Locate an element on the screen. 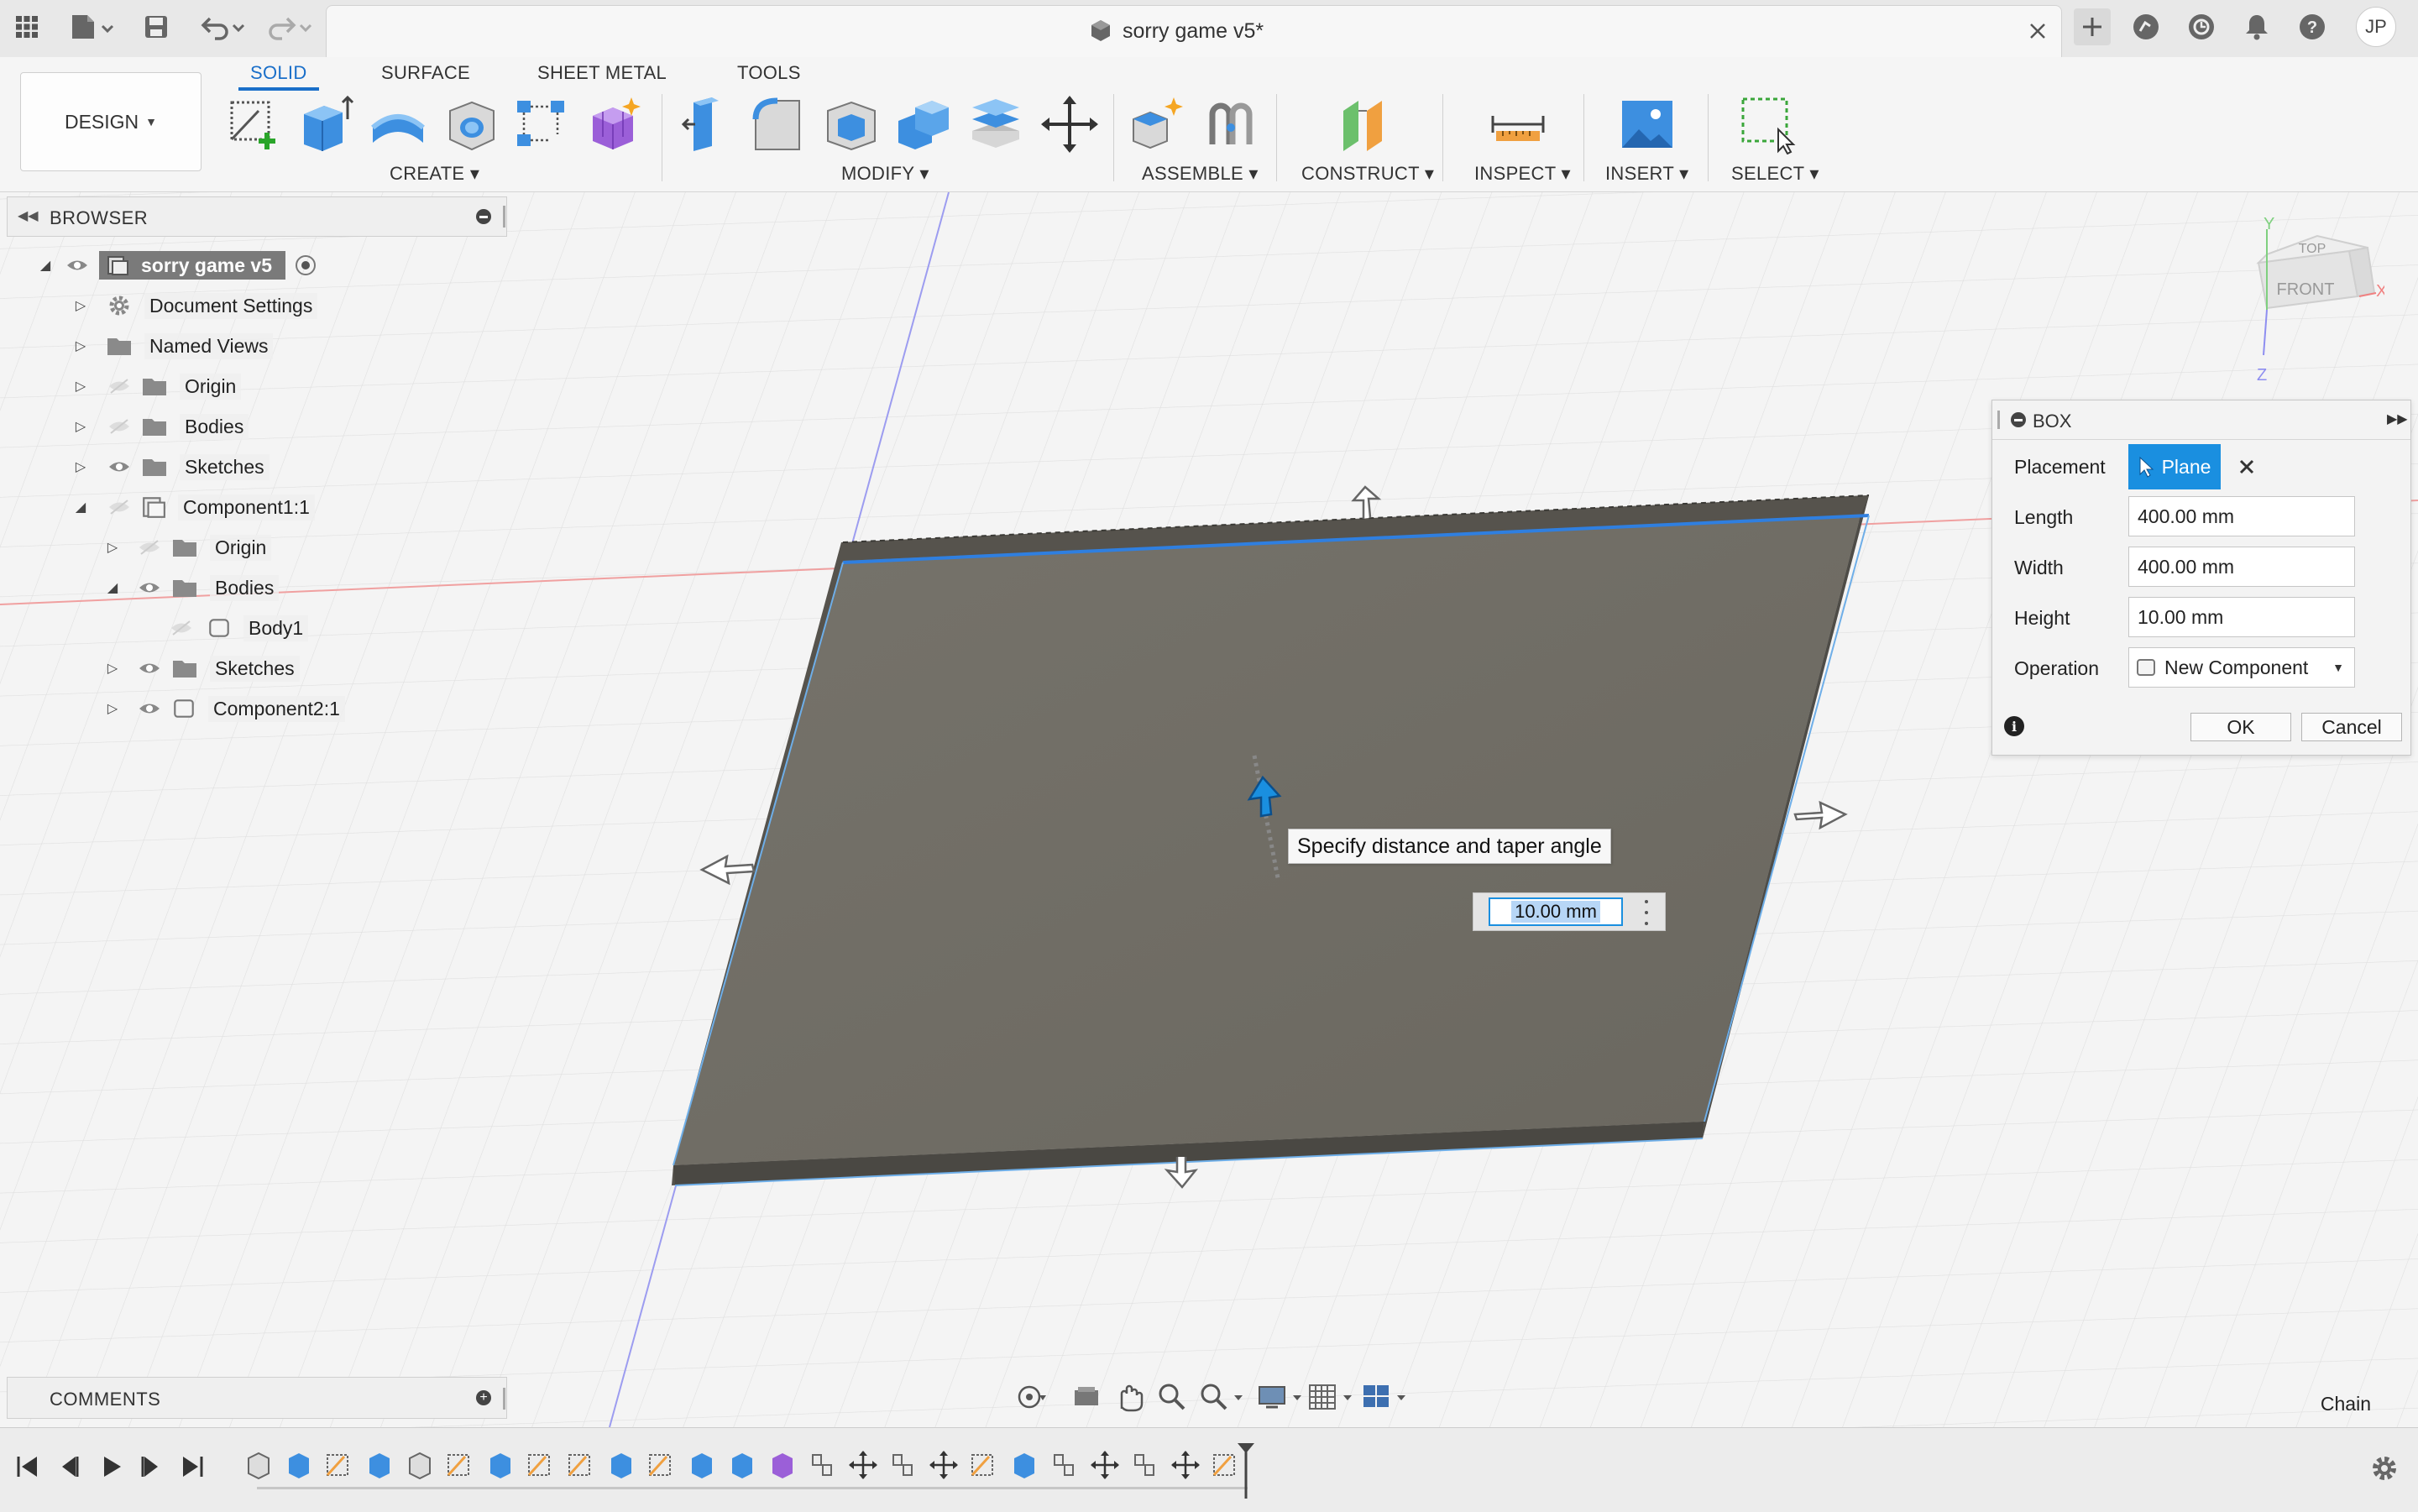  joint-icon is located at coordinates (1231, 124).